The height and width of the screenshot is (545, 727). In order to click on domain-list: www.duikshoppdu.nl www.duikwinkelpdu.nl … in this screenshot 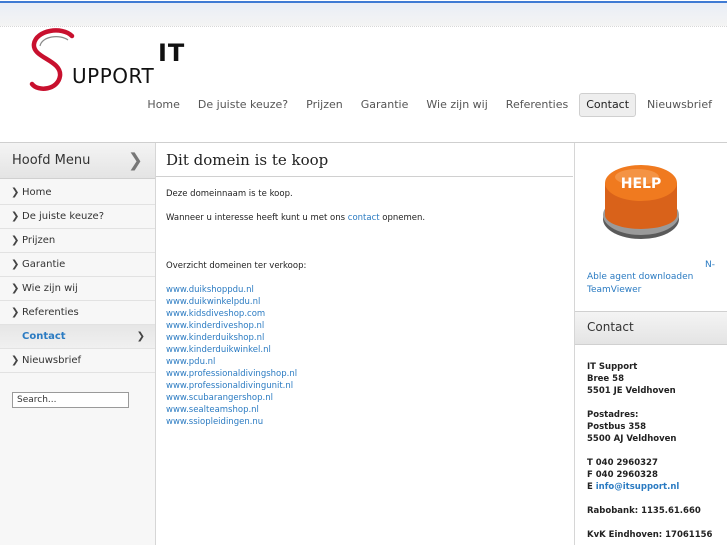, I will do `click(364, 356)`.